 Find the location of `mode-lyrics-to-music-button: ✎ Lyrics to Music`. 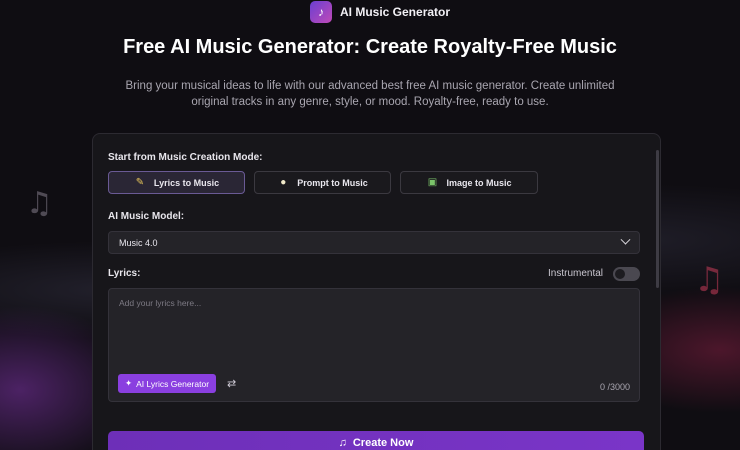

mode-lyrics-to-music-button: ✎ Lyrics to Music is located at coordinates (176, 182).